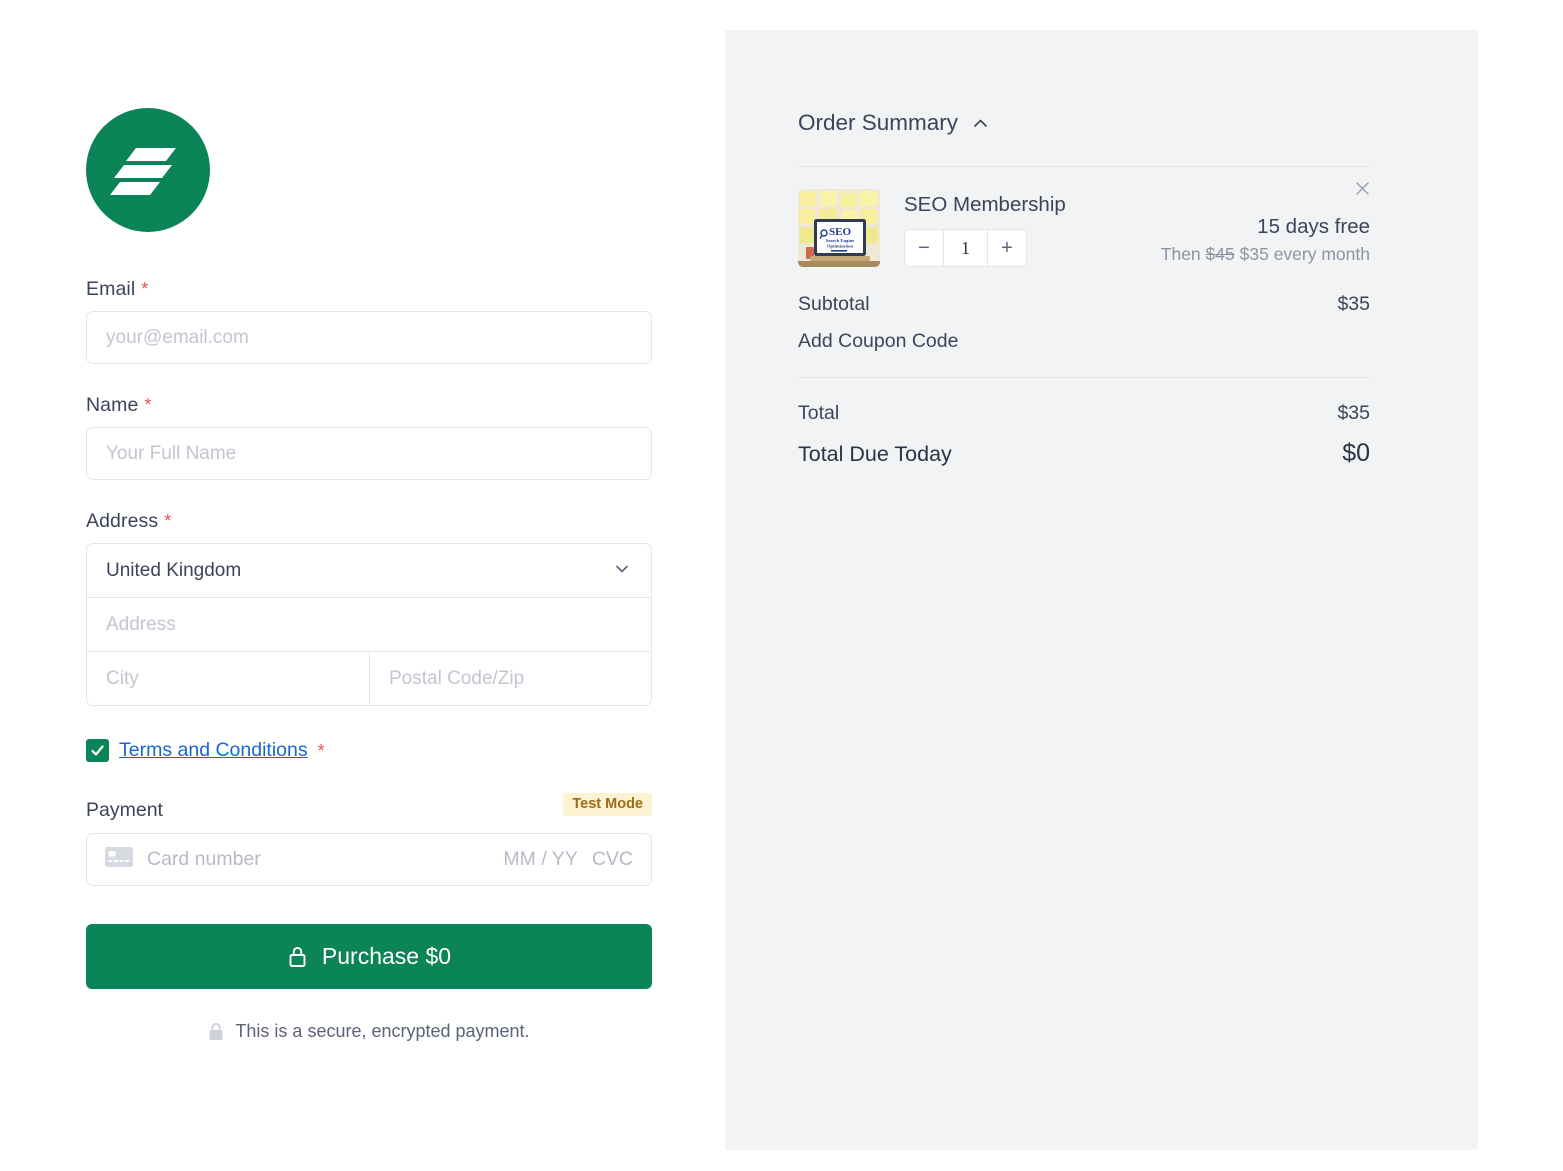  I want to click on terms-required-marker: *, so click(321, 750).